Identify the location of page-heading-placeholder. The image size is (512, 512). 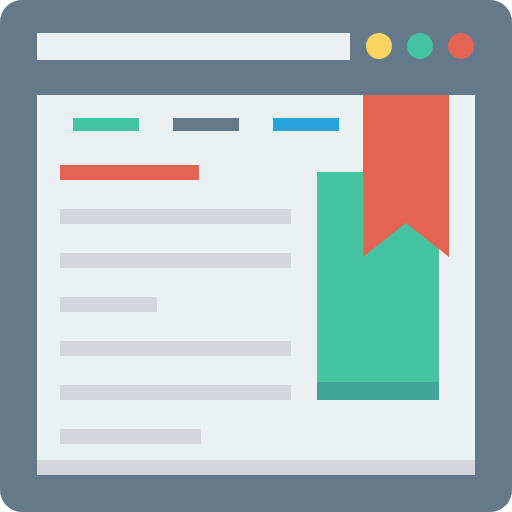
(129, 172).